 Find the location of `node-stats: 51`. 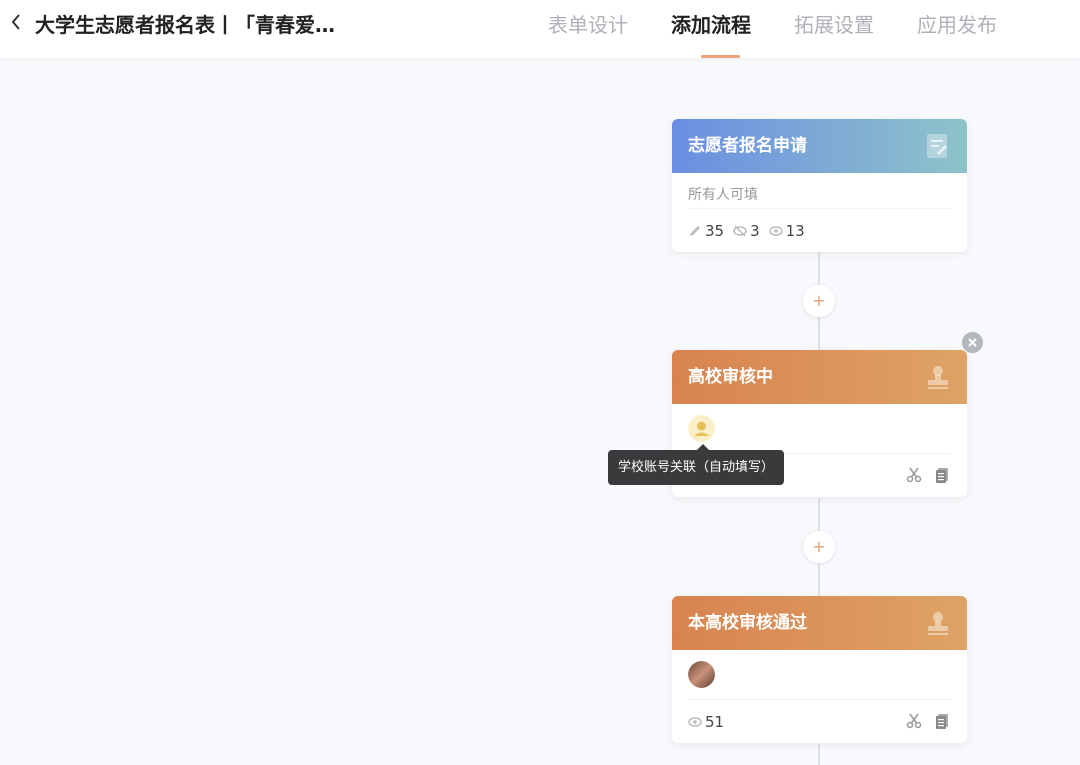

node-stats: 51 is located at coordinates (819, 721).